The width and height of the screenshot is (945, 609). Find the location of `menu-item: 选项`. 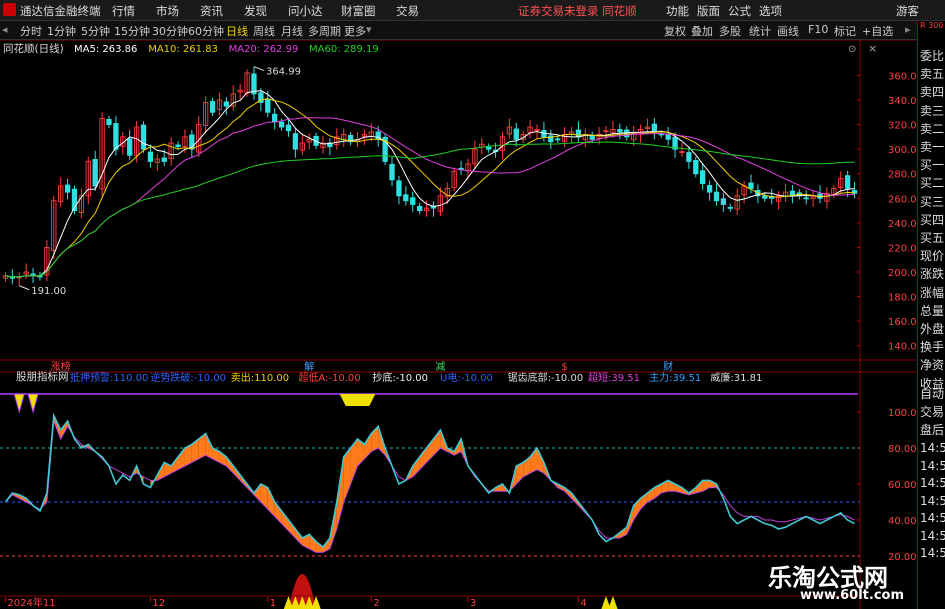

menu-item: 选项 is located at coordinates (770, 11).